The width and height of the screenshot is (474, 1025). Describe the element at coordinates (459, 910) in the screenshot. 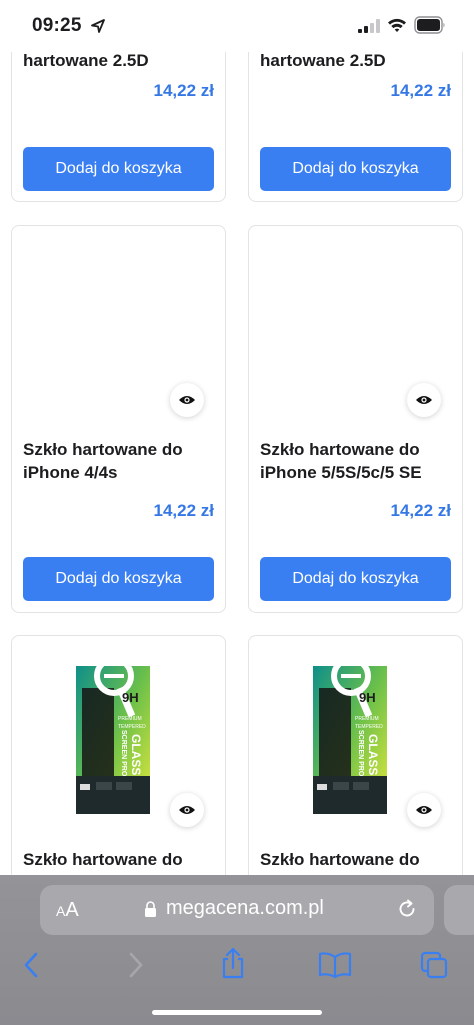

I see `next-tab-peek` at that location.